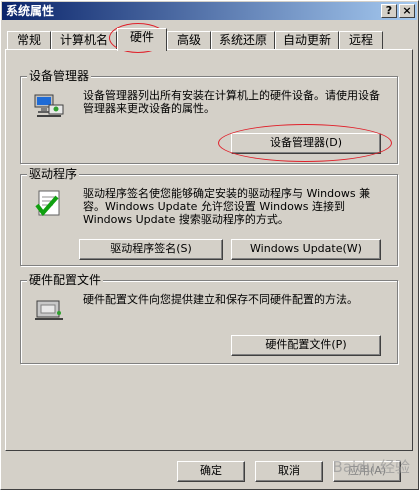 This screenshot has height=490, width=419. I want to click on close-button: ×, so click(407, 11).